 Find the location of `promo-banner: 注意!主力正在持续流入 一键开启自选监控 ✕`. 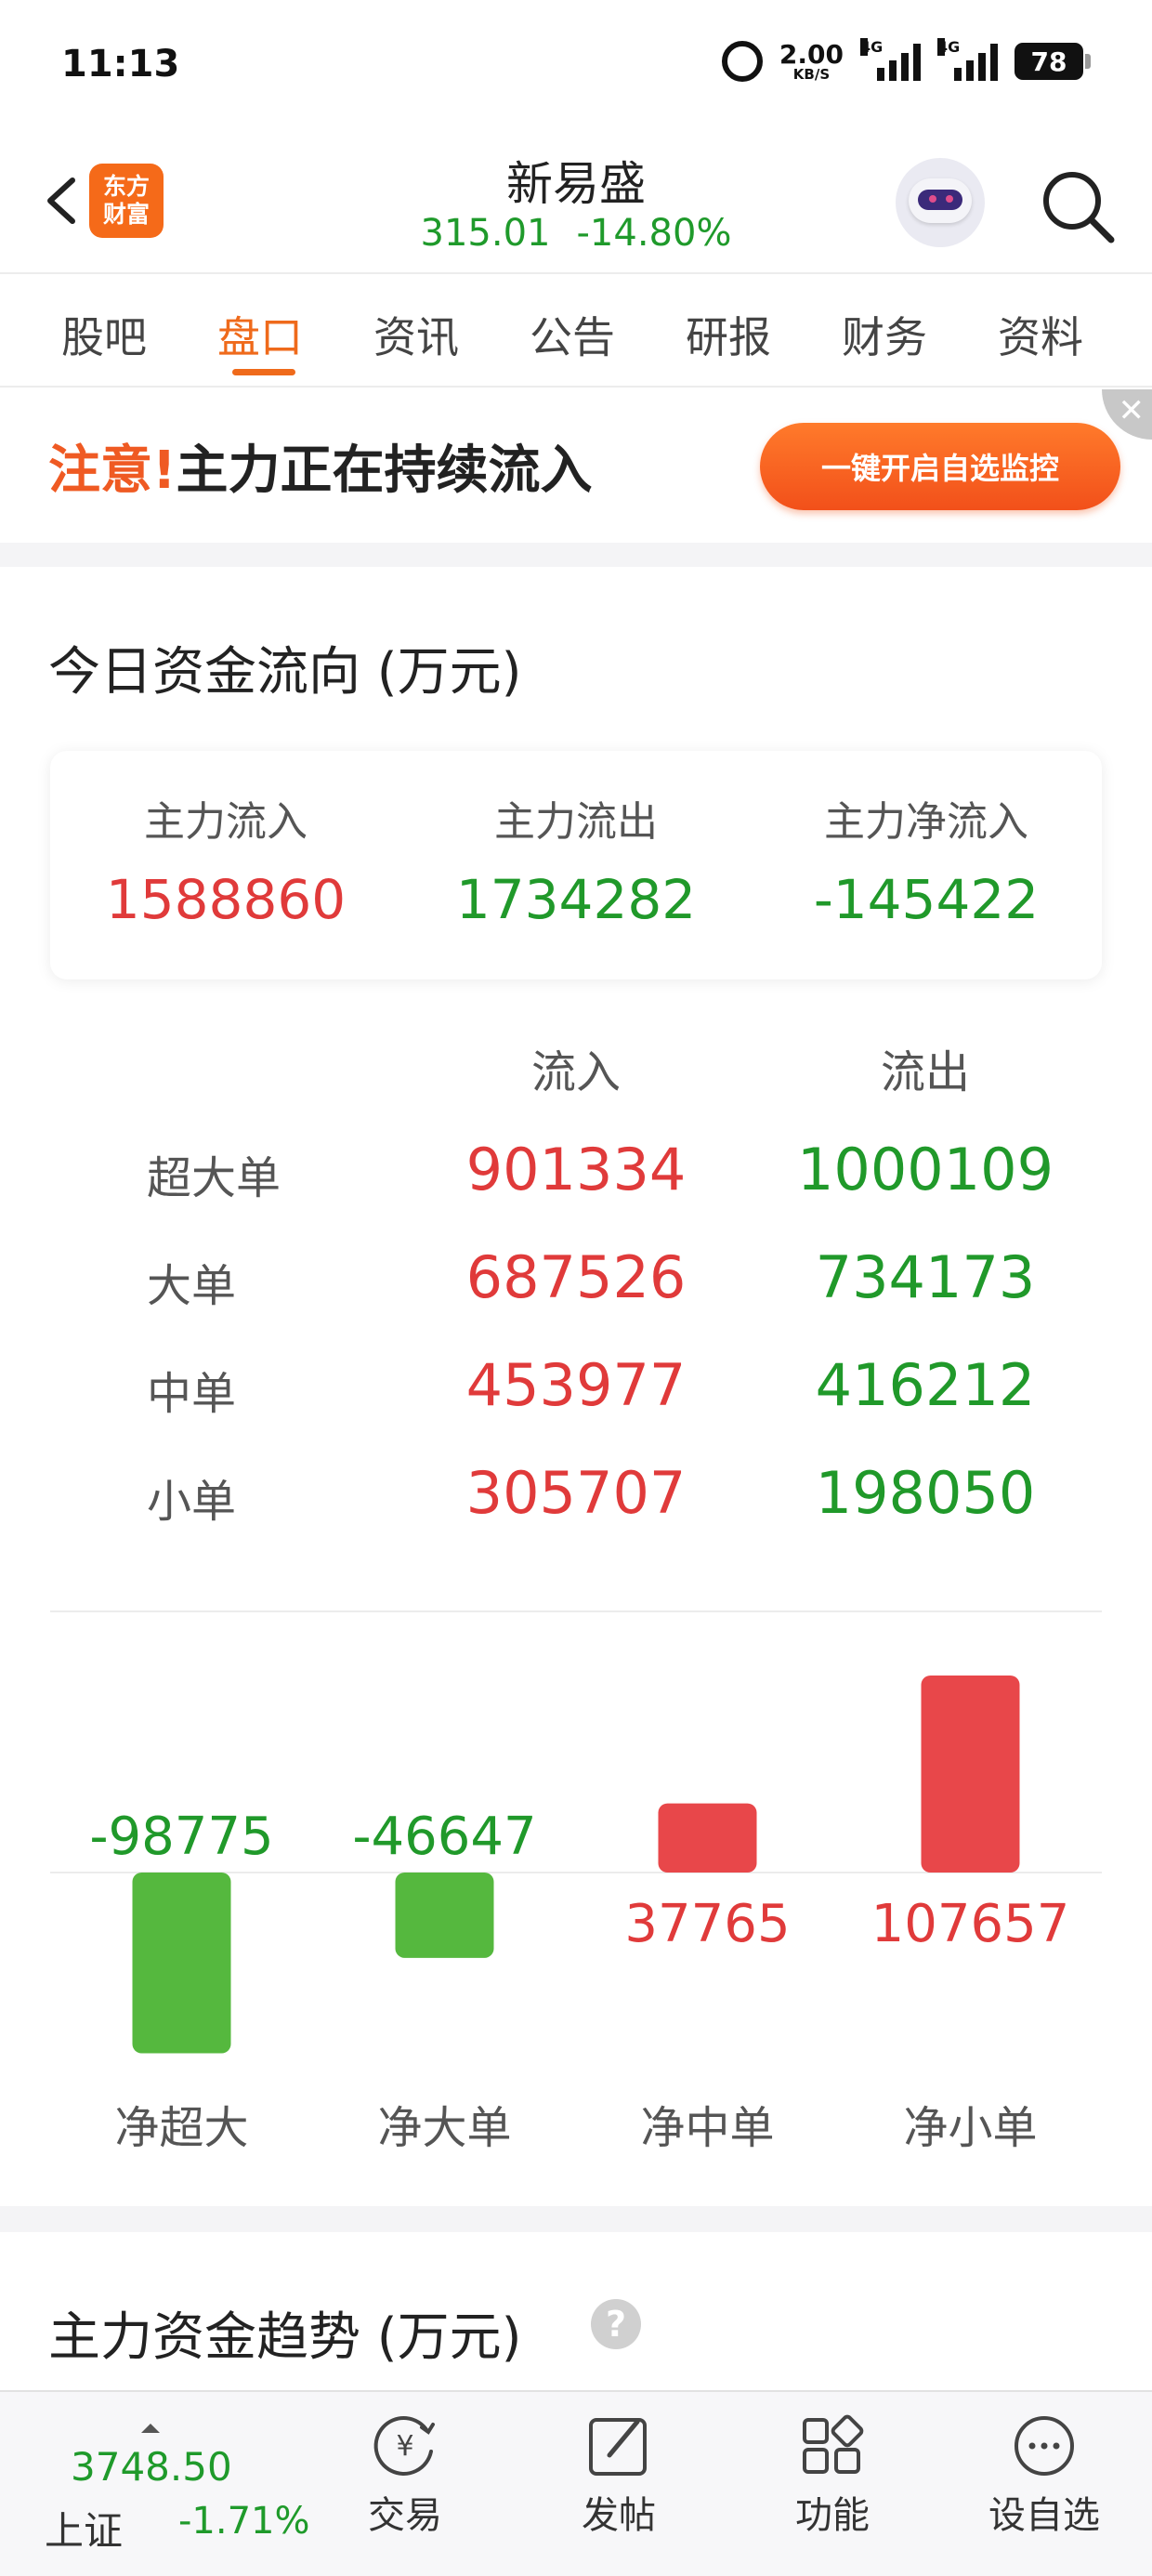

promo-banner: 注意!主力正在持续流入 一键开启自选监控 ✕ is located at coordinates (576, 466).